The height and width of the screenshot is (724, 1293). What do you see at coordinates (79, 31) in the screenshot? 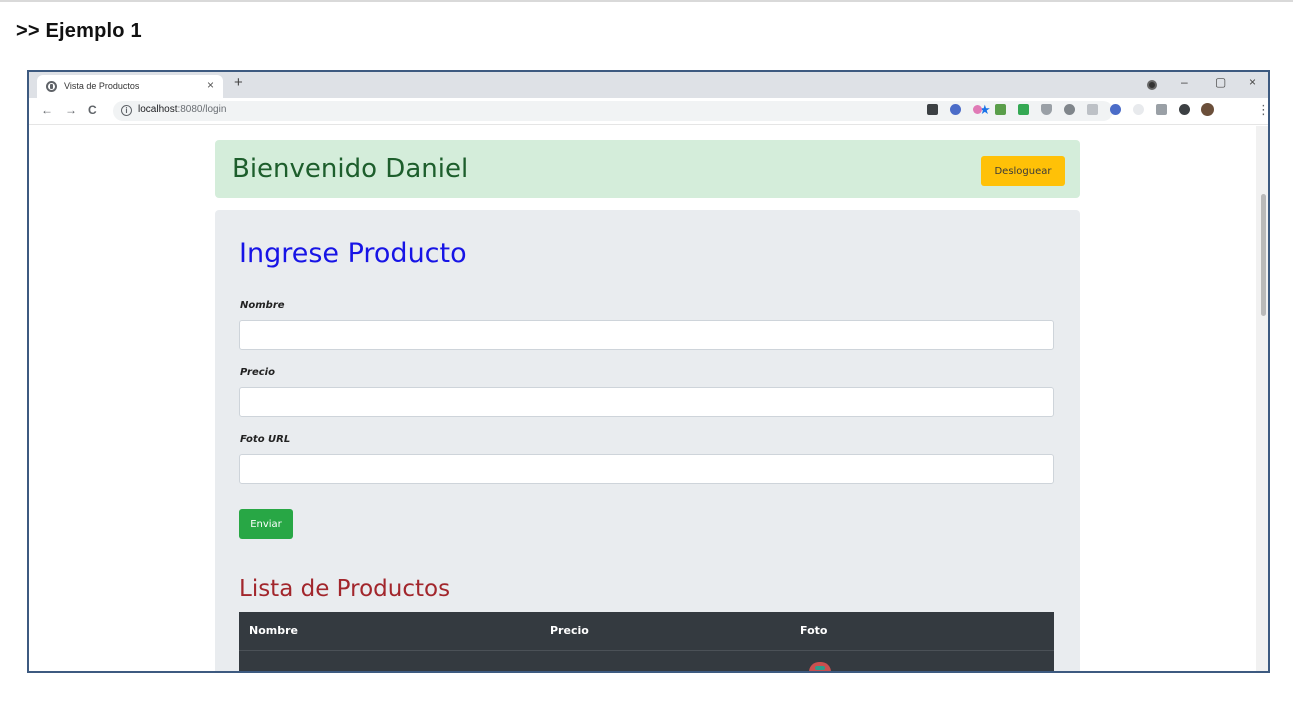
I see `document-heading: >> Ejemplo 1` at bounding box center [79, 31].